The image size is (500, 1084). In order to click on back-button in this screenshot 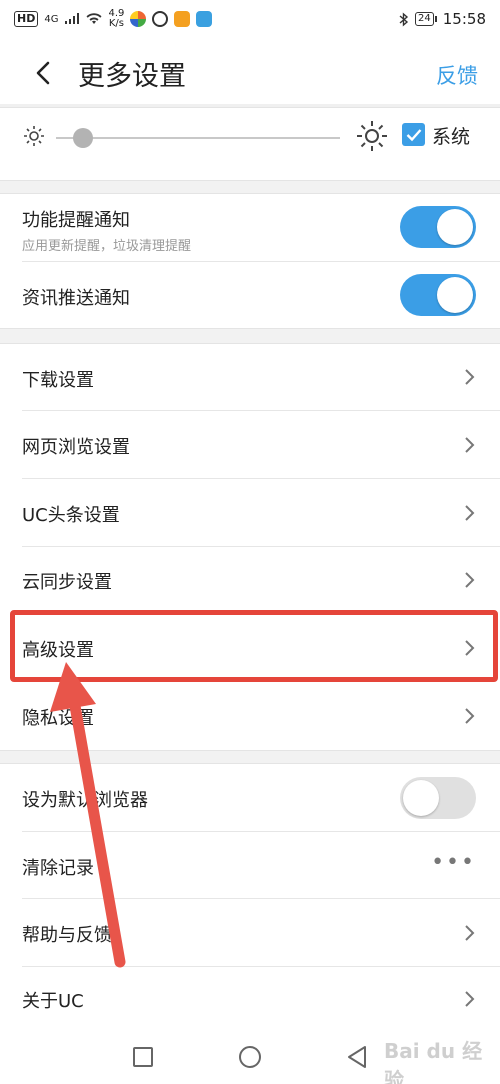, I will do `click(43, 73)`.